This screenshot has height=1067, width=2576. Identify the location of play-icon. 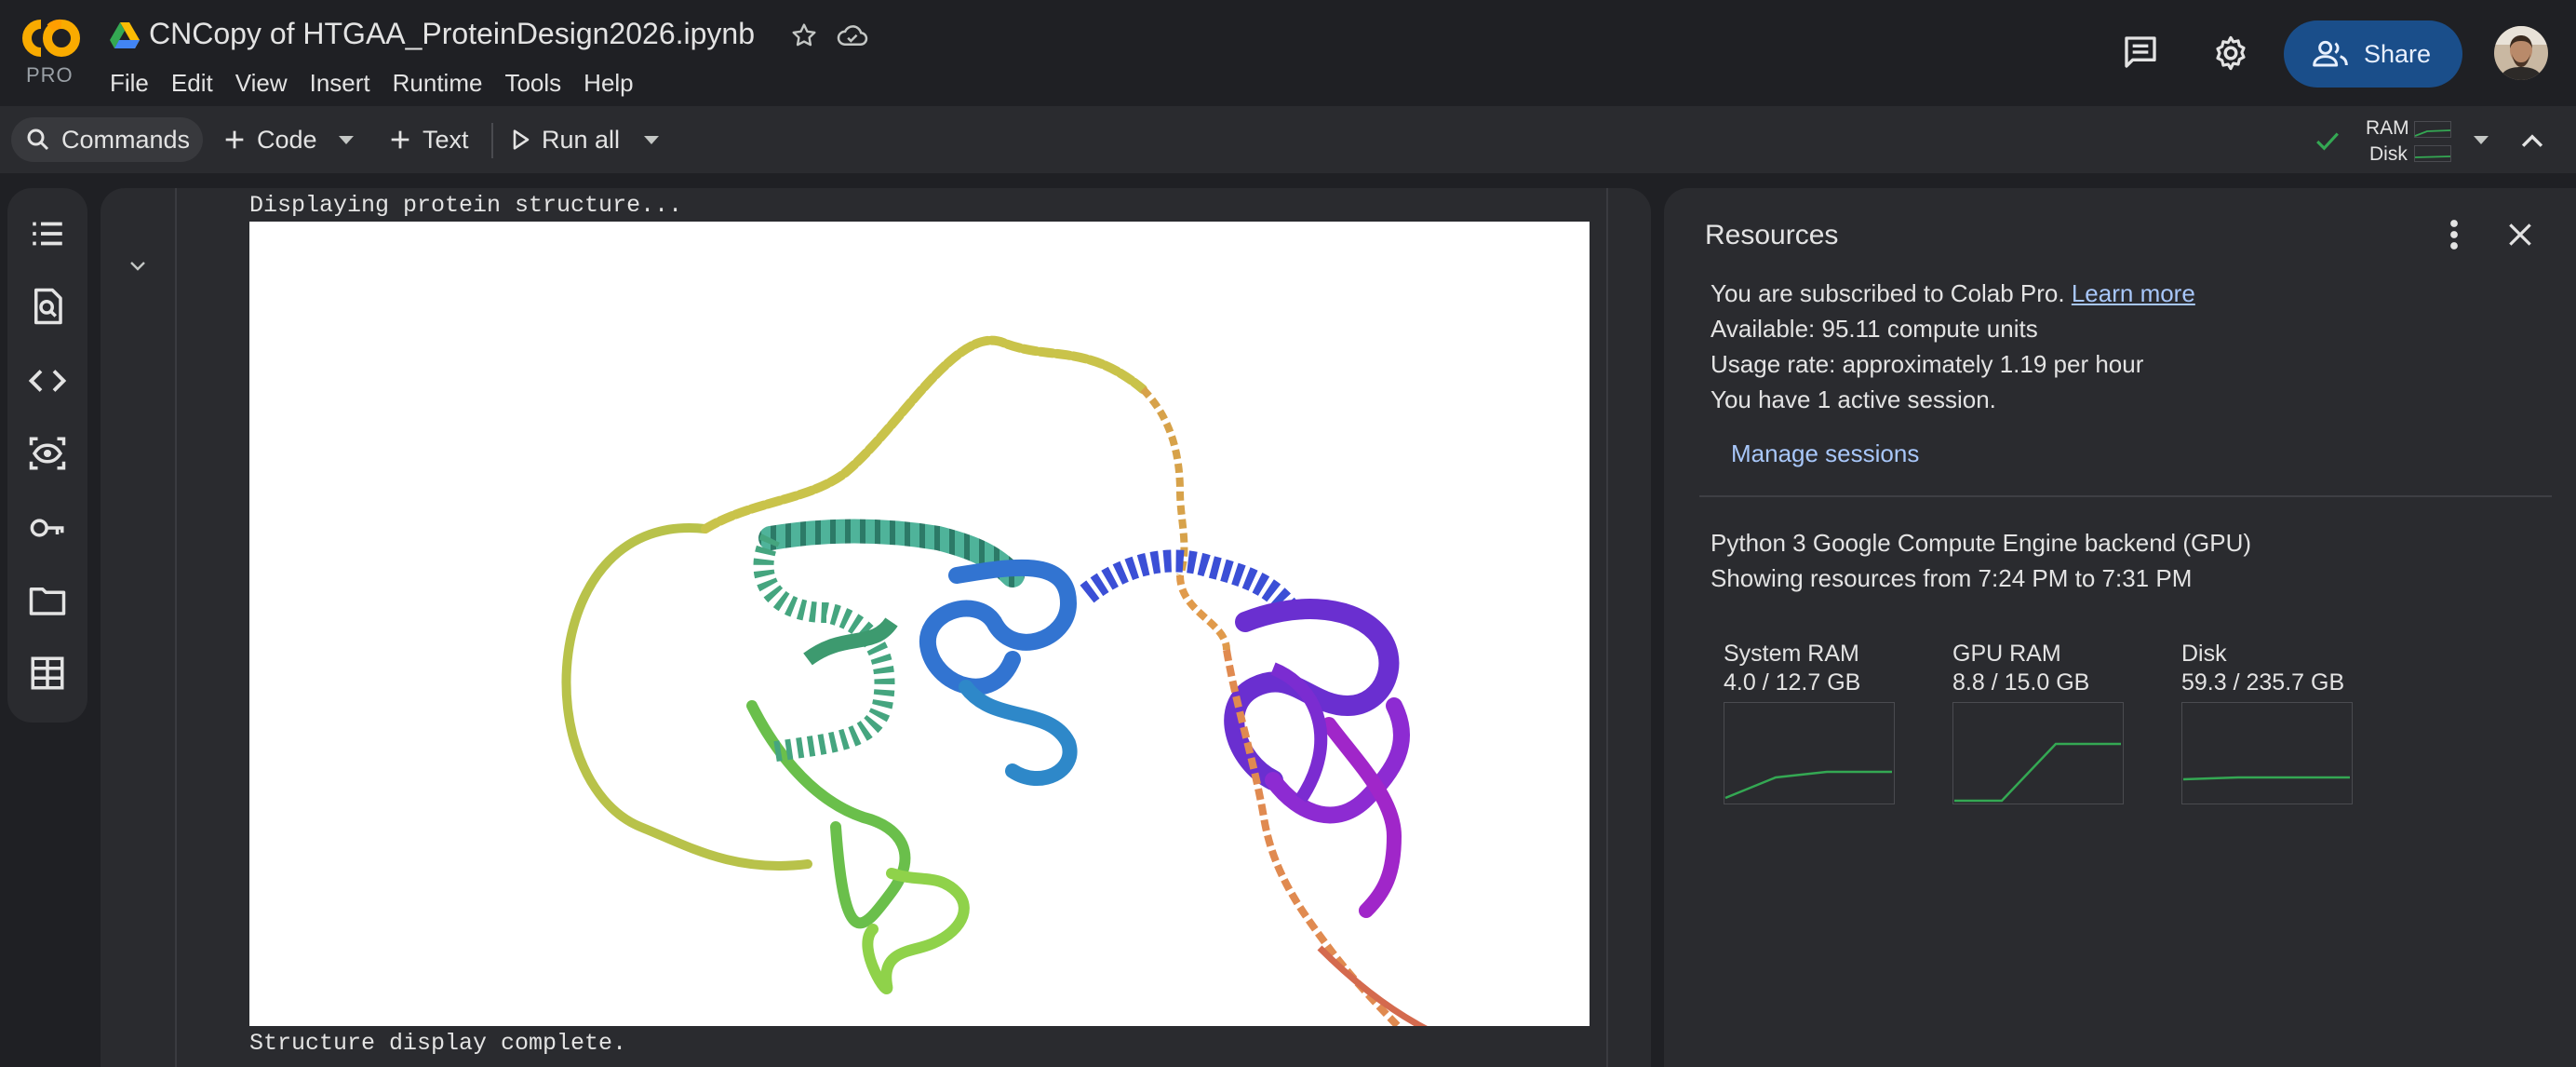
(521, 139).